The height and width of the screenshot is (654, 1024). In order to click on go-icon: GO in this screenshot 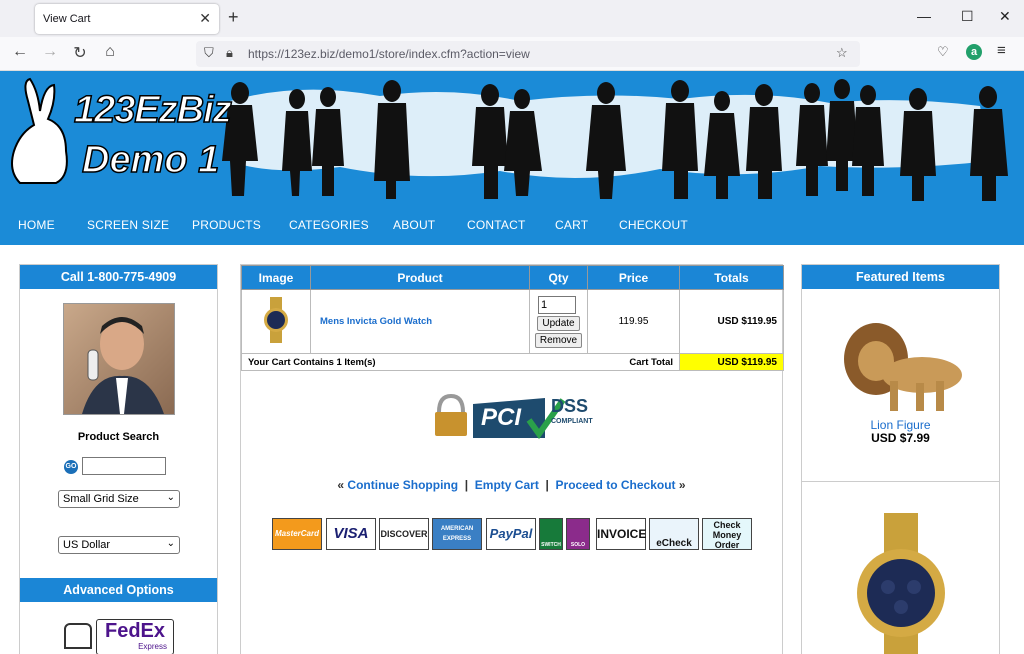, I will do `click(71, 467)`.